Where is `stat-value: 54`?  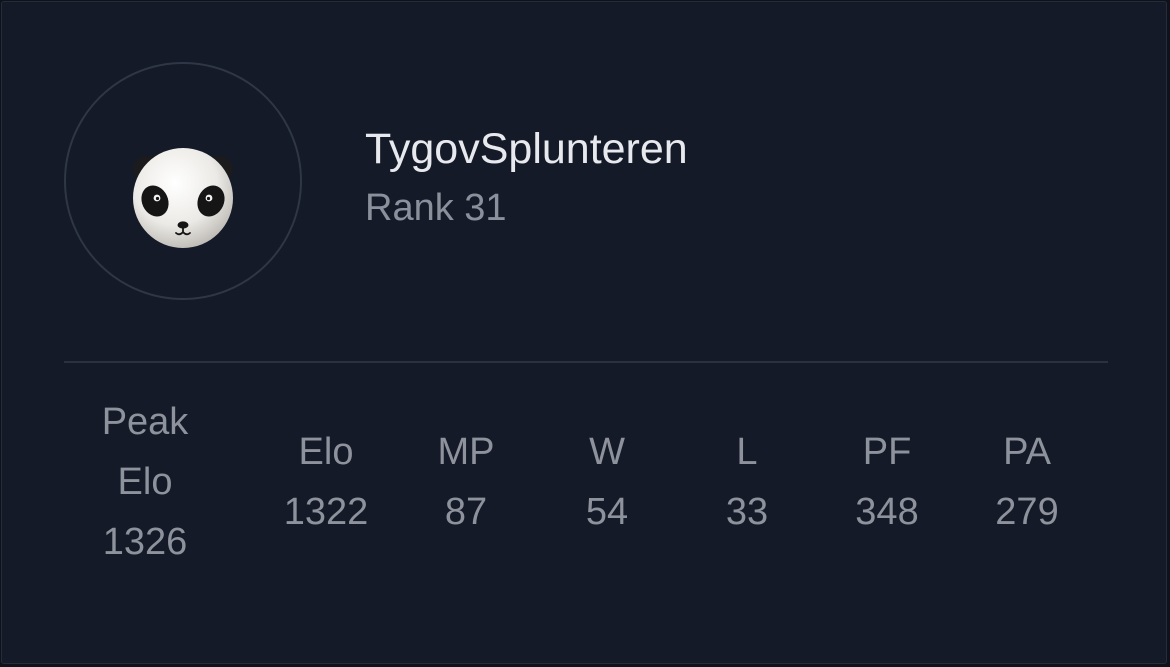
stat-value: 54 is located at coordinates (607, 512).